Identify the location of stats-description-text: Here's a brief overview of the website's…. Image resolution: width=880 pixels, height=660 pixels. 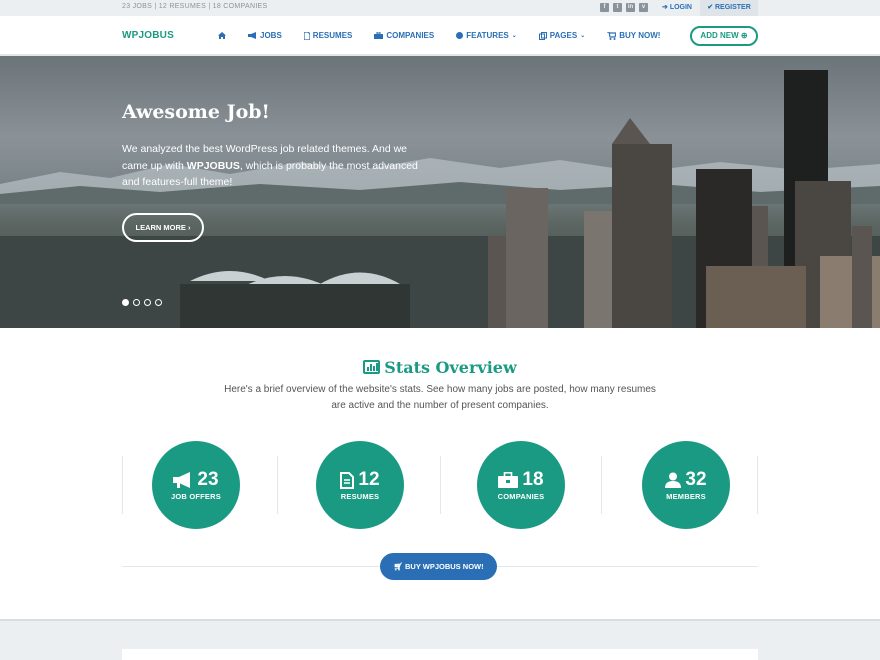
(440, 397).